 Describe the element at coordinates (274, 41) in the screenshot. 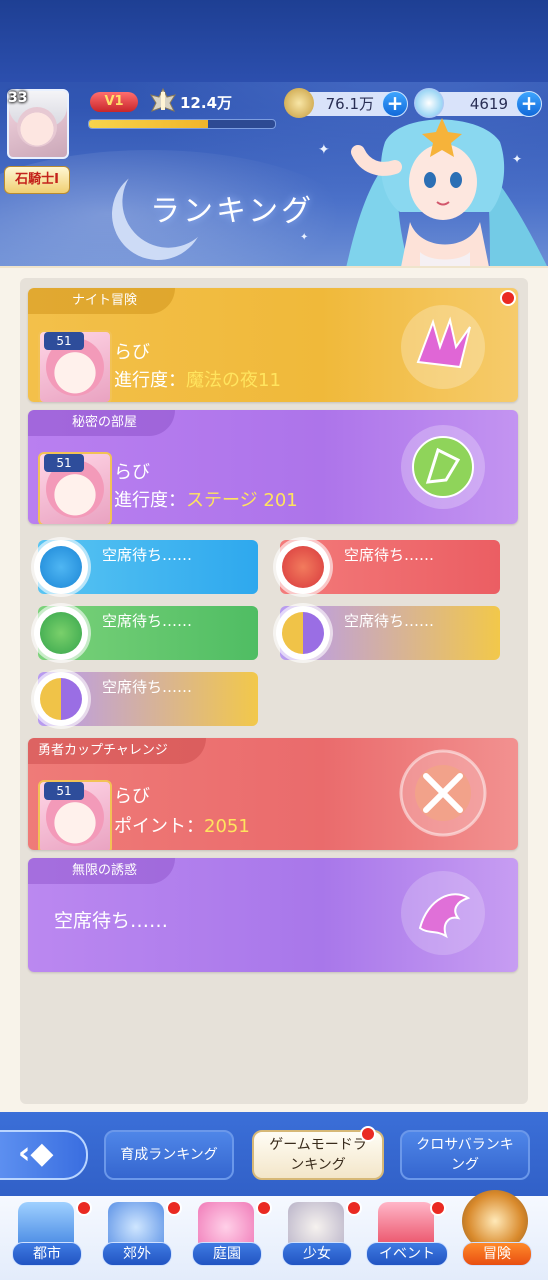

I see `header-top-strip` at that location.